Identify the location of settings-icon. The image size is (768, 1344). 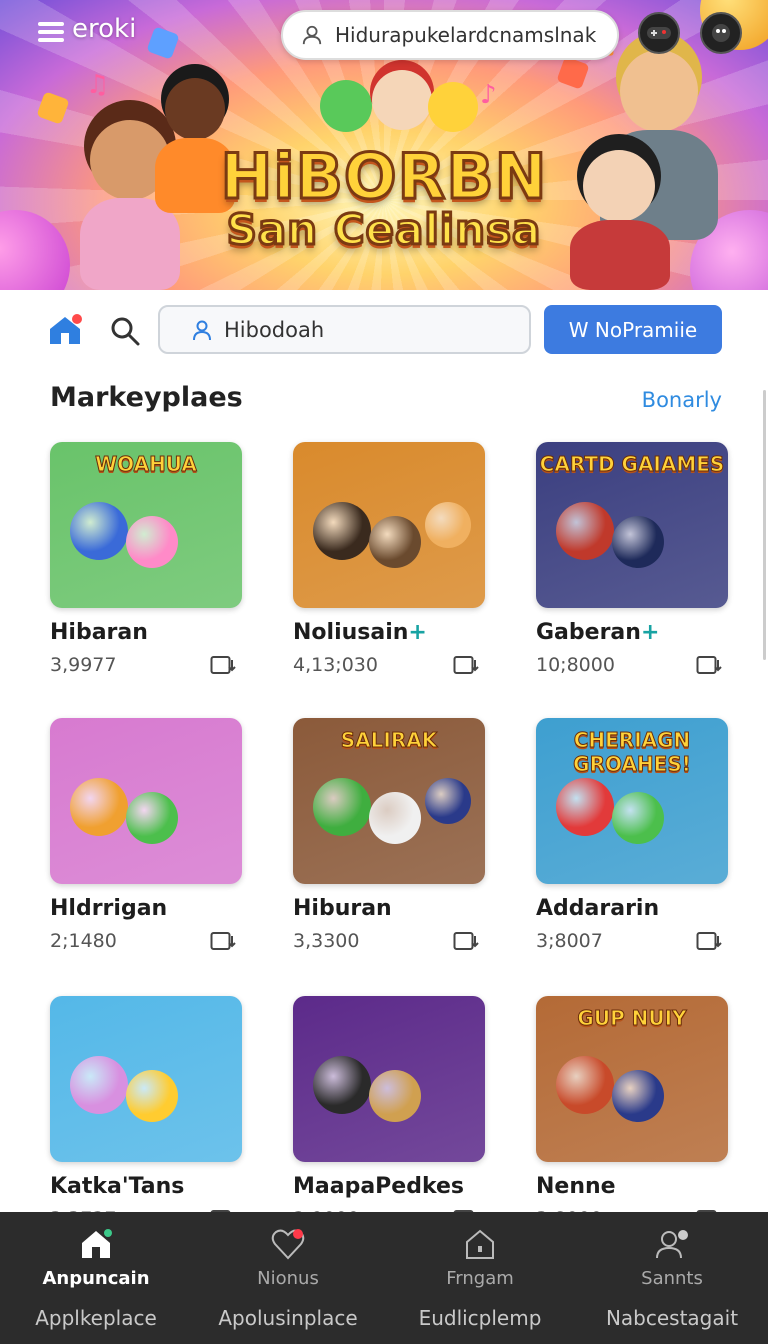
(672, 1244).